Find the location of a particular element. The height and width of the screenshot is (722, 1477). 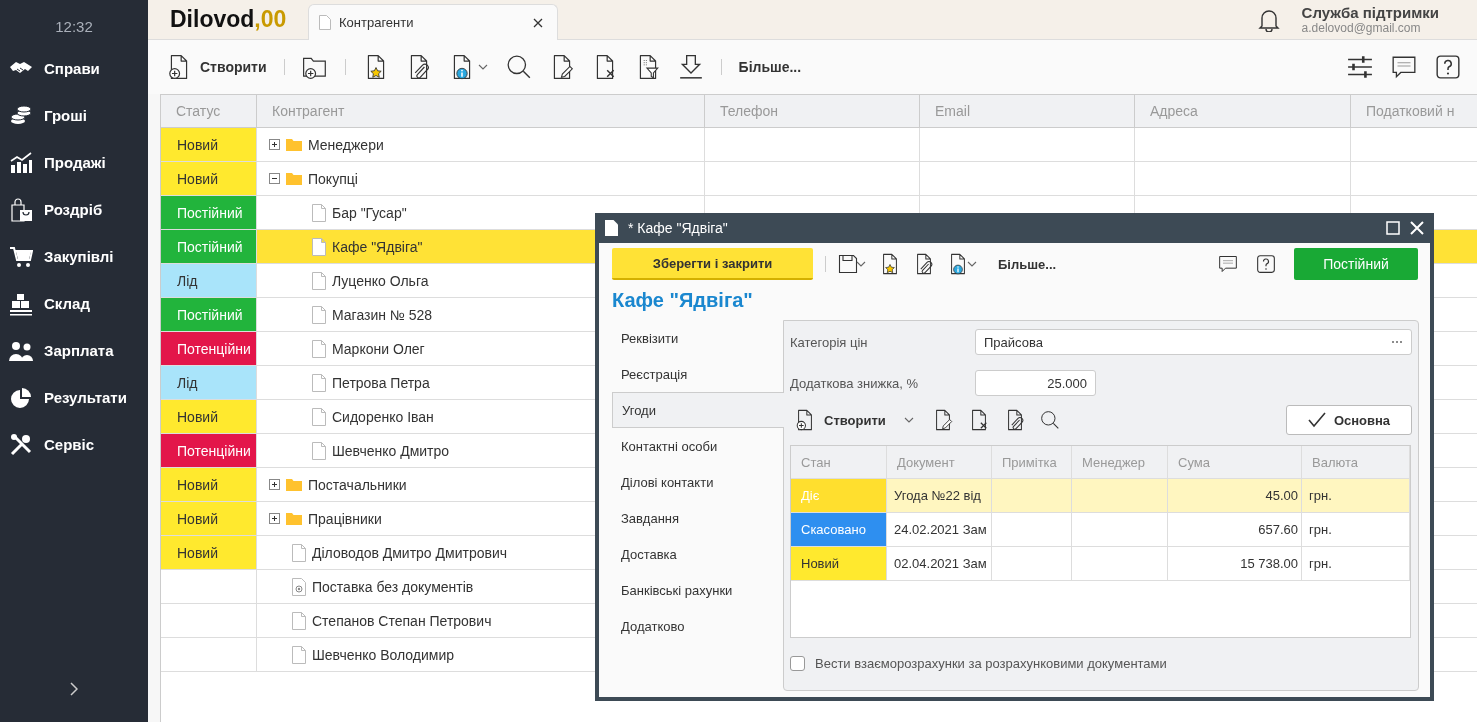

status-cell: Постійний is located at coordinates (209, 247).